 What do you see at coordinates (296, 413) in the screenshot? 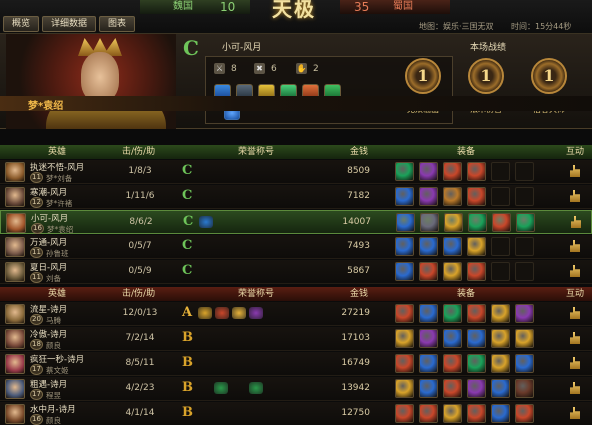
I see `player-row: 水中月-诗月 16 颜良 4/1/14 B 12750` at bounding box center [296, 413].